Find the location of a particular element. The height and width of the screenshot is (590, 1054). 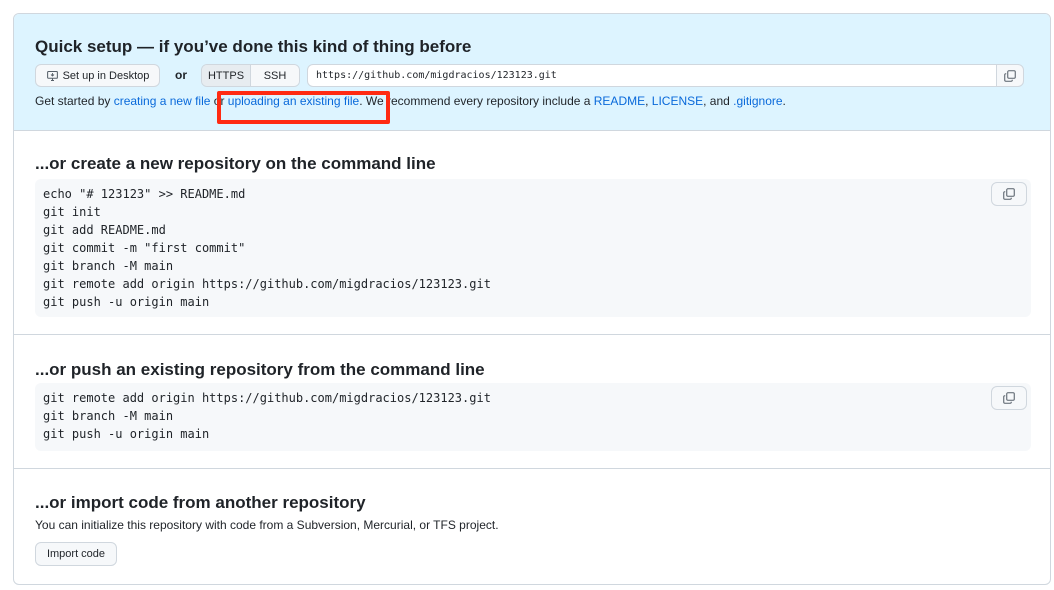

https-tab: HTTPS is located at coordinates (226, 75).